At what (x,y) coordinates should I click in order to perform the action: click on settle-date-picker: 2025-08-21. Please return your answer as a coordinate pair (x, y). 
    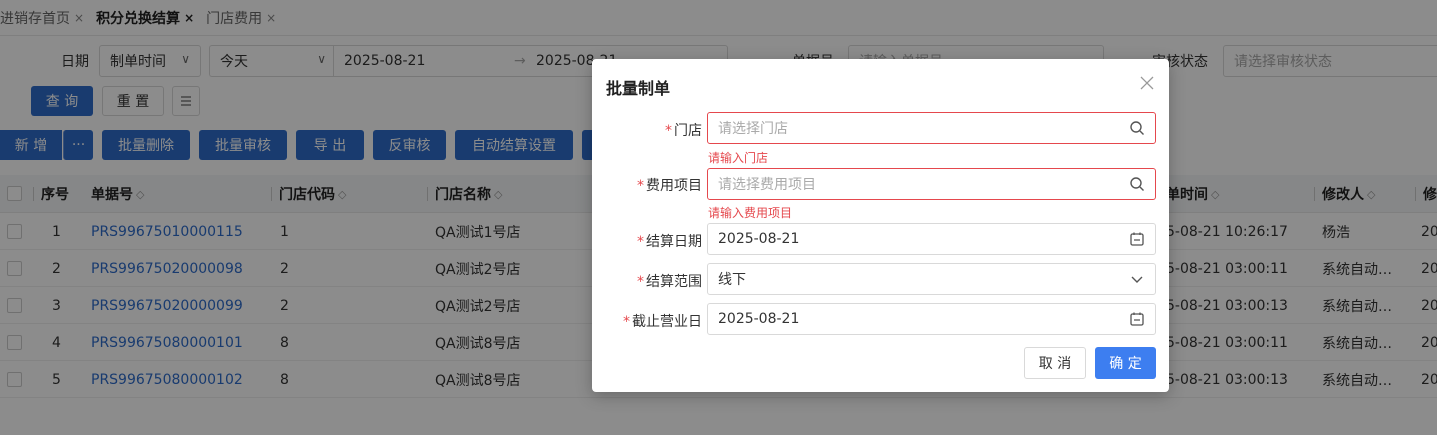
    Looking at the image, I should click on (931, 239).